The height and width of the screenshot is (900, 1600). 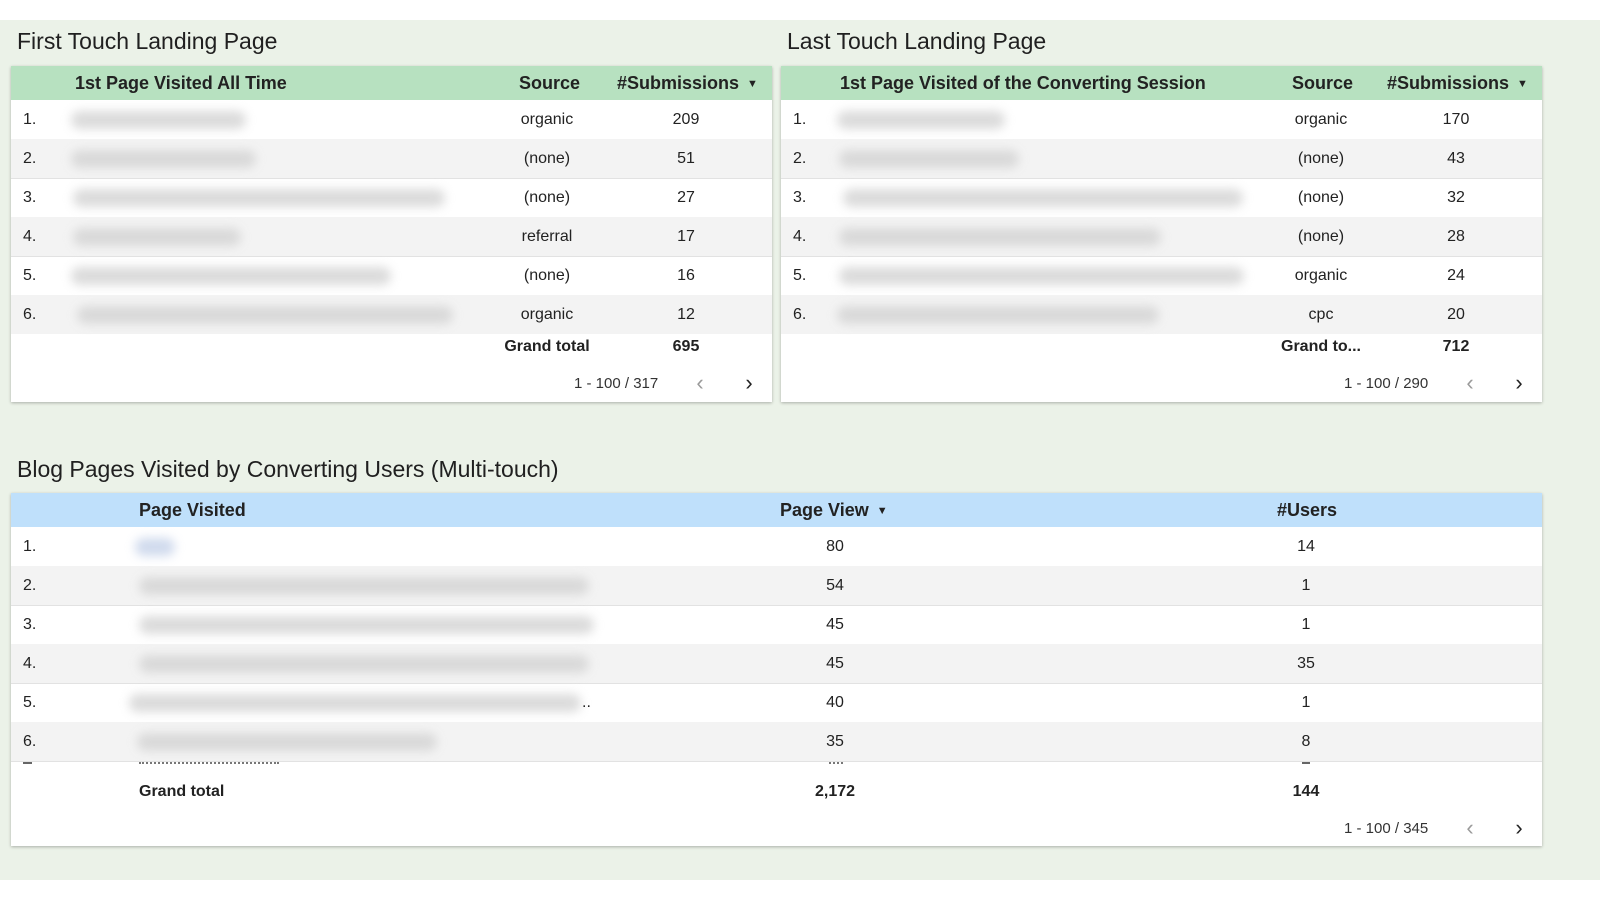 I want to click on submissions-cell: 20, so click(x=1456, y=314).